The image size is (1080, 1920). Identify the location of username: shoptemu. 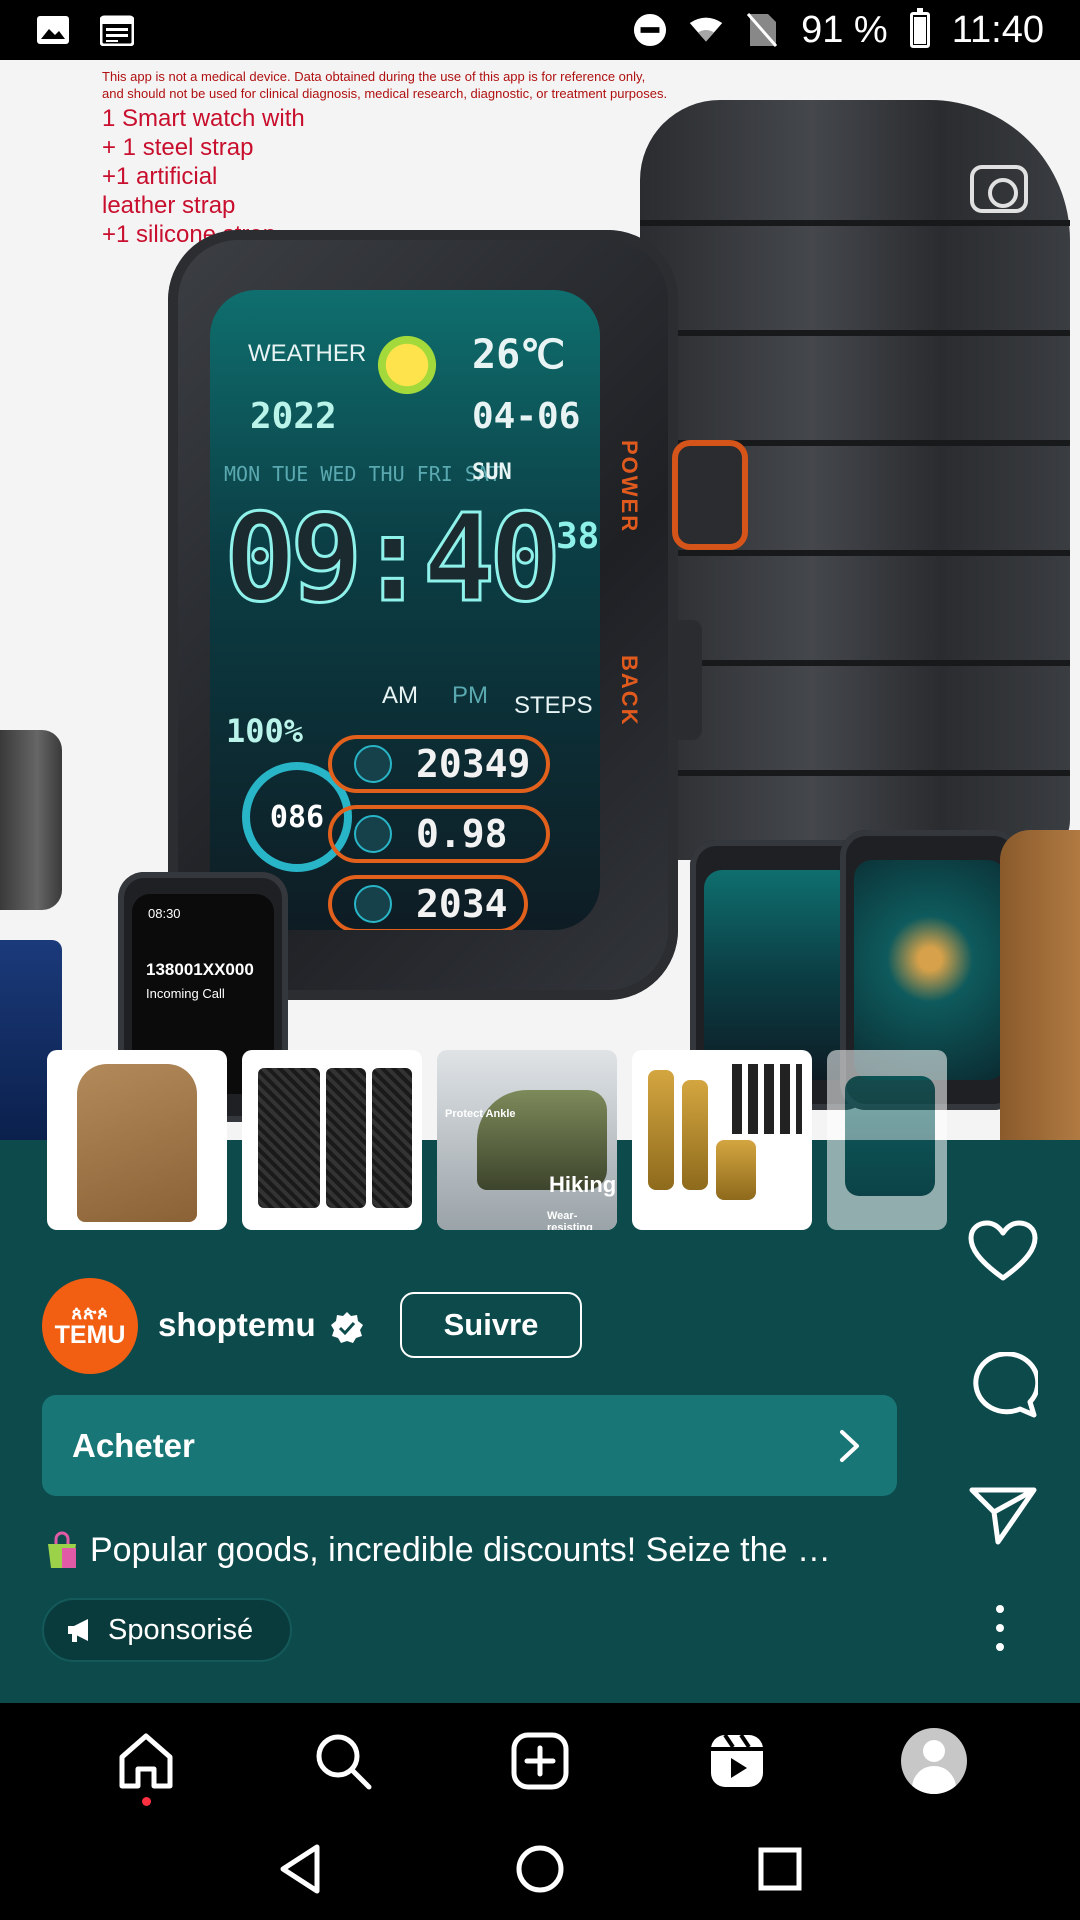
(237, 1325).